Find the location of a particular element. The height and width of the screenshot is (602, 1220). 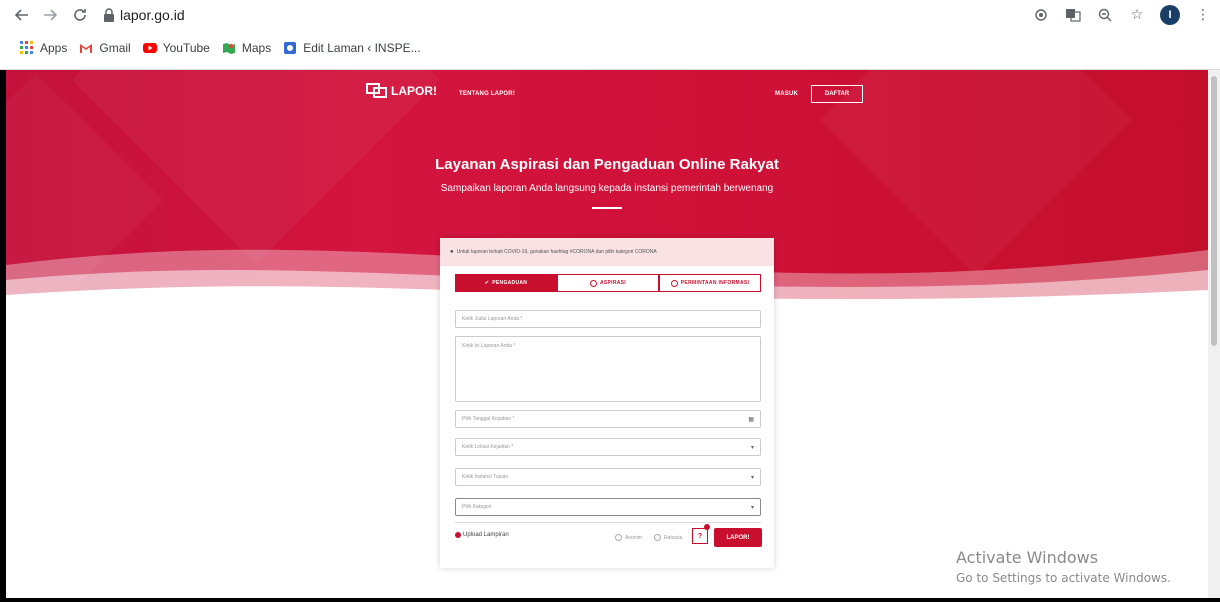

submit-report-button: LAPOR! is located at coordinates (738, 537).